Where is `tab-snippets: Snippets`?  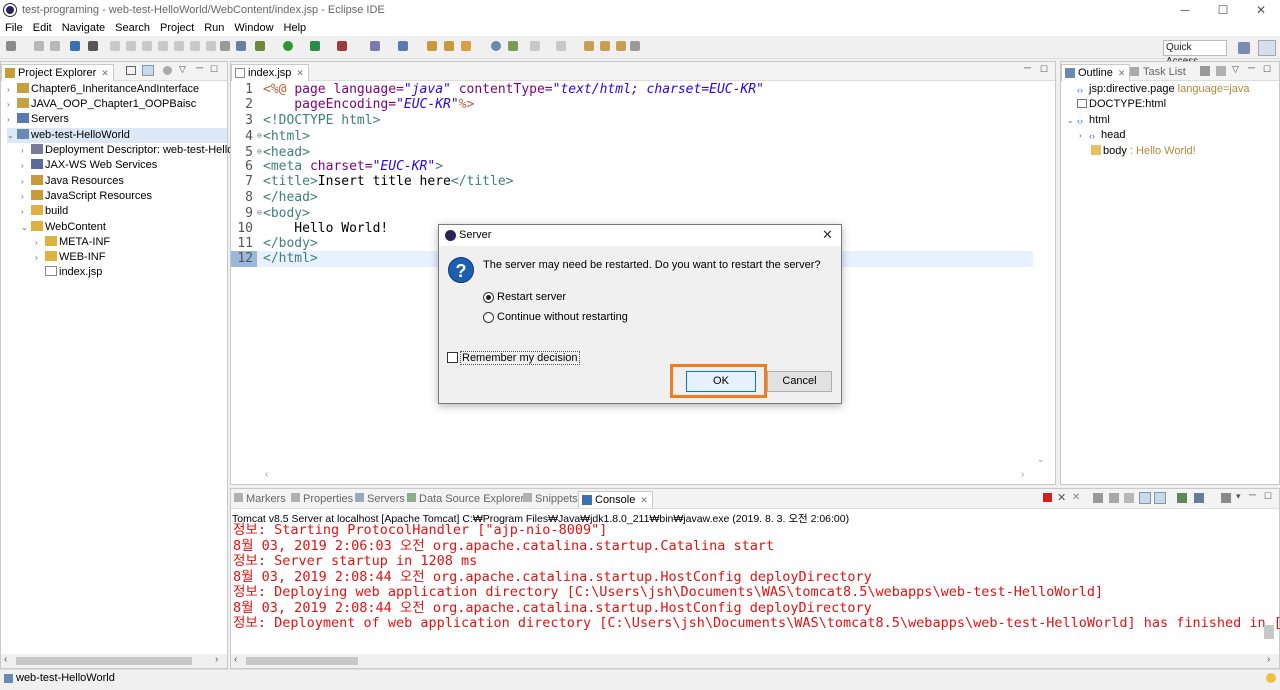 tab-snippets: Snippets is located at coordinates (550, 499).